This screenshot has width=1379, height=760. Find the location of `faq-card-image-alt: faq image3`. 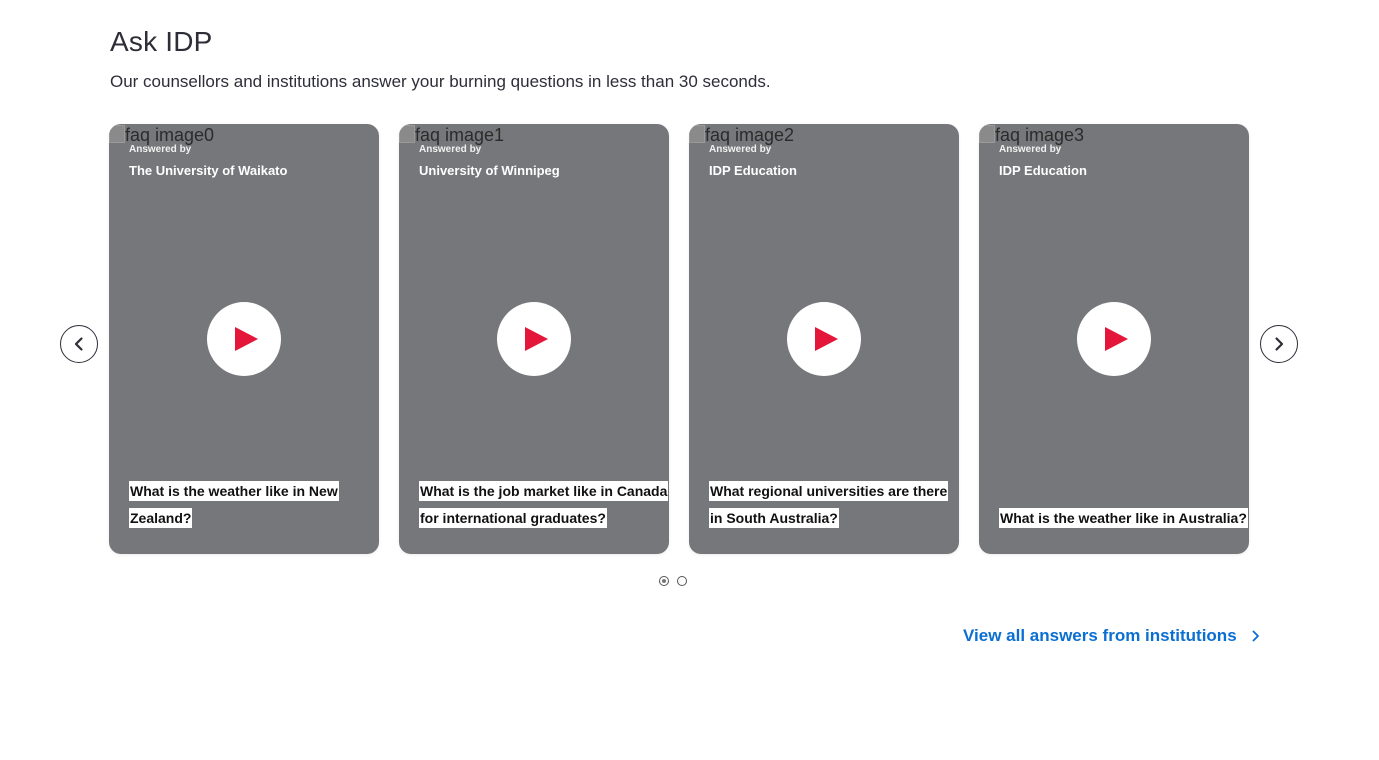

faq-card-image-alt: faq image3 is located at coordinates (1040, 135).